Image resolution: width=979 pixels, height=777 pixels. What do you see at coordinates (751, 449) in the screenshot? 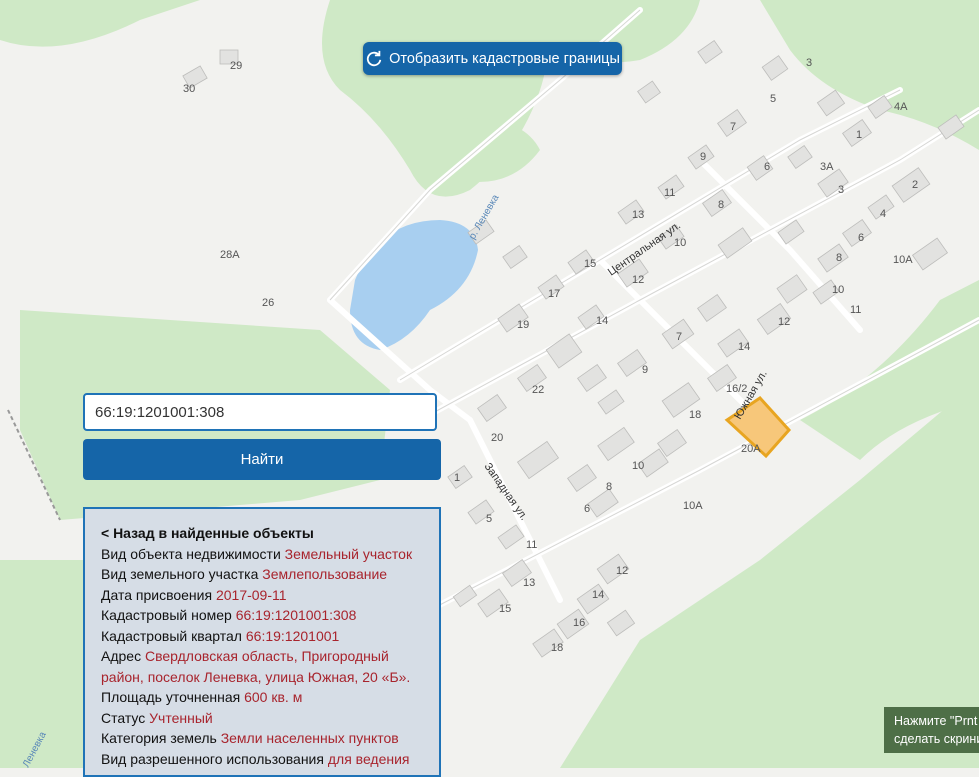
I see `house-number-label: 20А` at bounding box center [751, 449].